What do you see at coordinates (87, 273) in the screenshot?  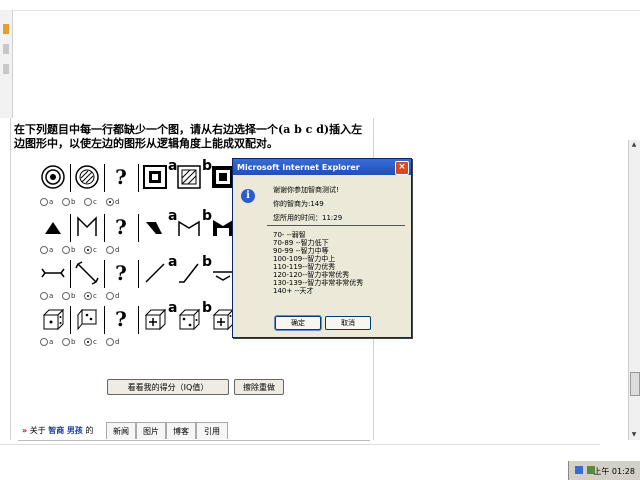 I see `diagonal-arrow-figure` at bounding box center [87, 273].